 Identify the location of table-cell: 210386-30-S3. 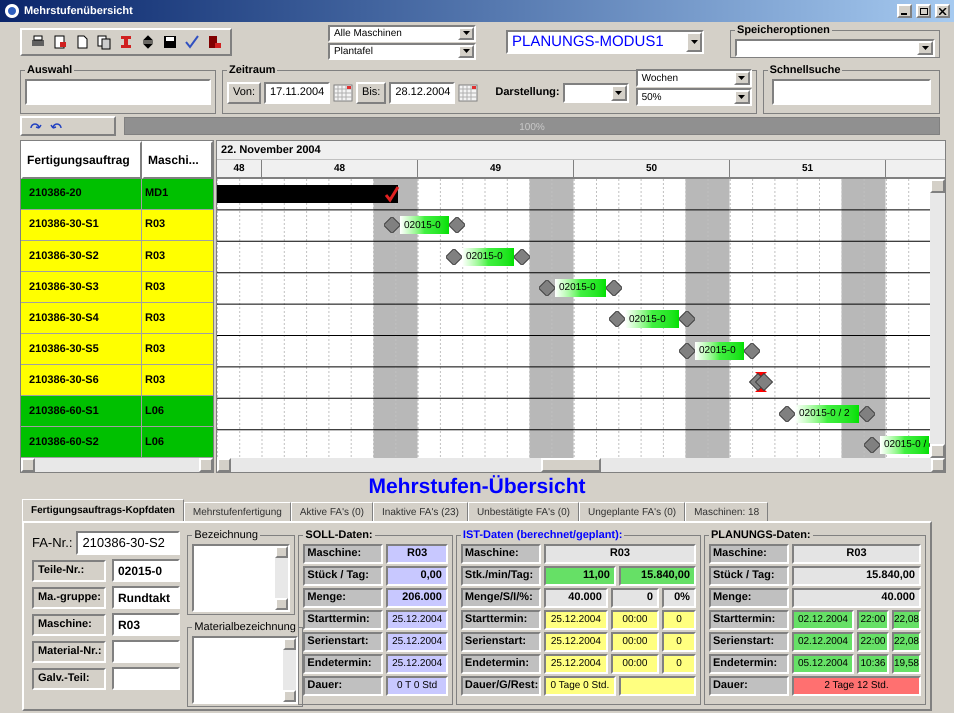
(81, 287).